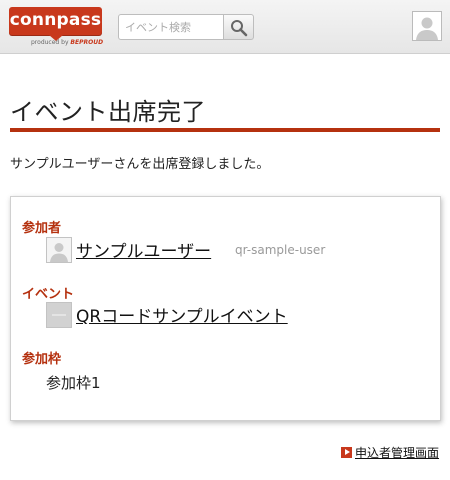 The height and width of the screenshot is (480, 450). I want to click on frame-value: 参加枠1, so click(73, 383).